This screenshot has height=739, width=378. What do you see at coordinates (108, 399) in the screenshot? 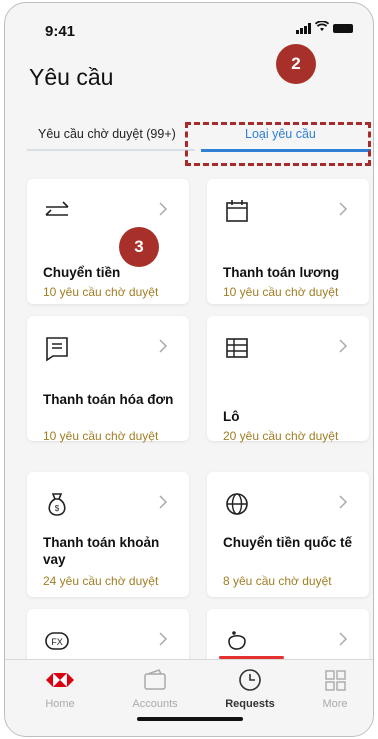
I see `card-title: Thanh toán hóa đơn` at bounding box center [108, 399].